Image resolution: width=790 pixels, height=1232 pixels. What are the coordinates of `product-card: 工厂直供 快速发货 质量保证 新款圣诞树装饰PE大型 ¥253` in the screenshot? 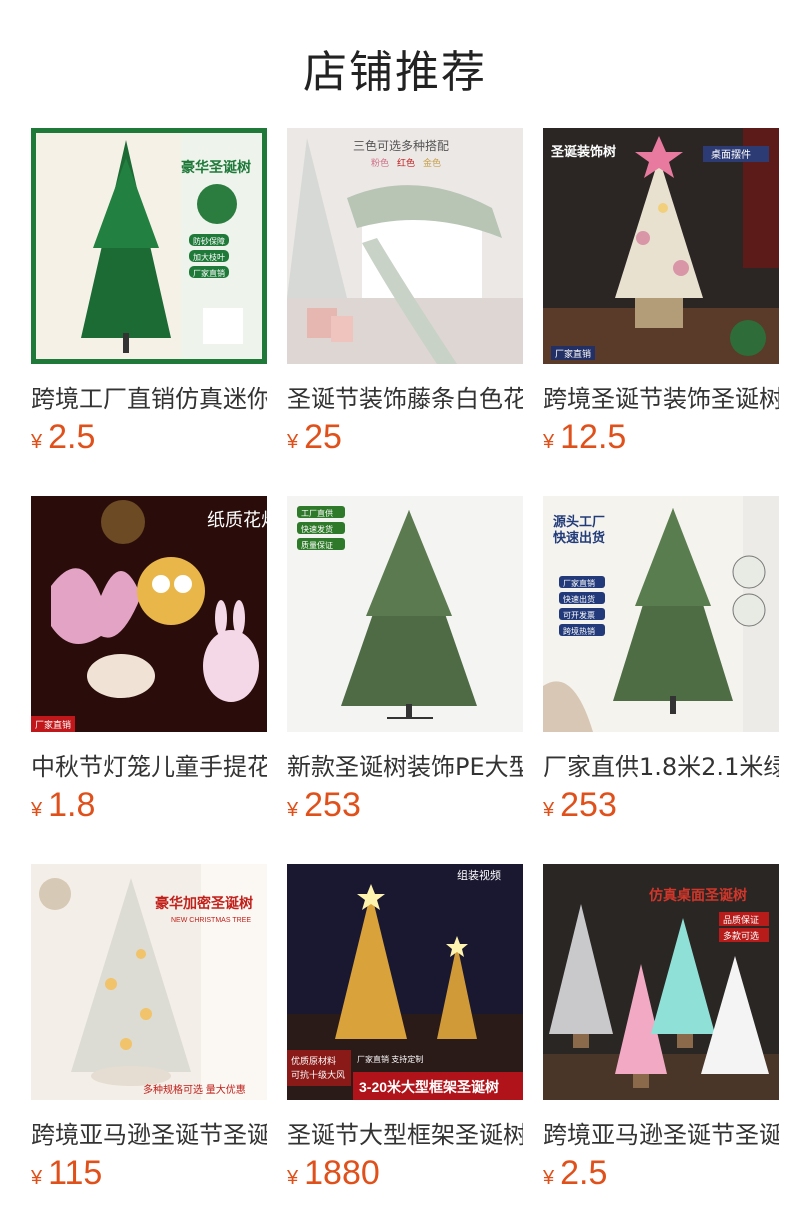 It's located at (405, 666).